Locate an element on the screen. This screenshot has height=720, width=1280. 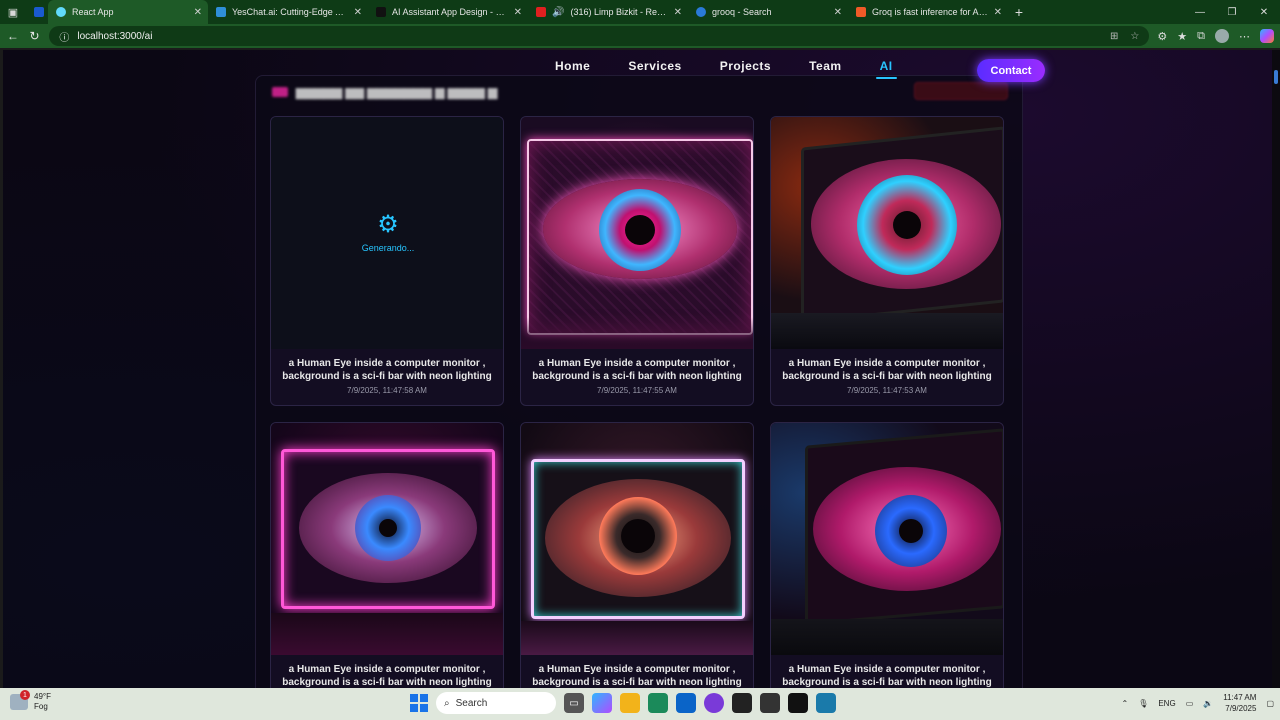
weather-widget: 1 49°F Fog is located at coordinates (30, 701).